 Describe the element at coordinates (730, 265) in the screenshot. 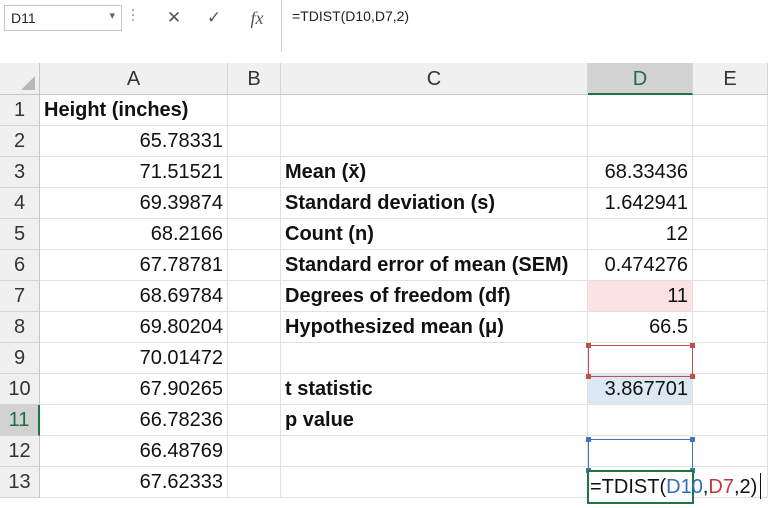

I see `cell-e6` at that location.